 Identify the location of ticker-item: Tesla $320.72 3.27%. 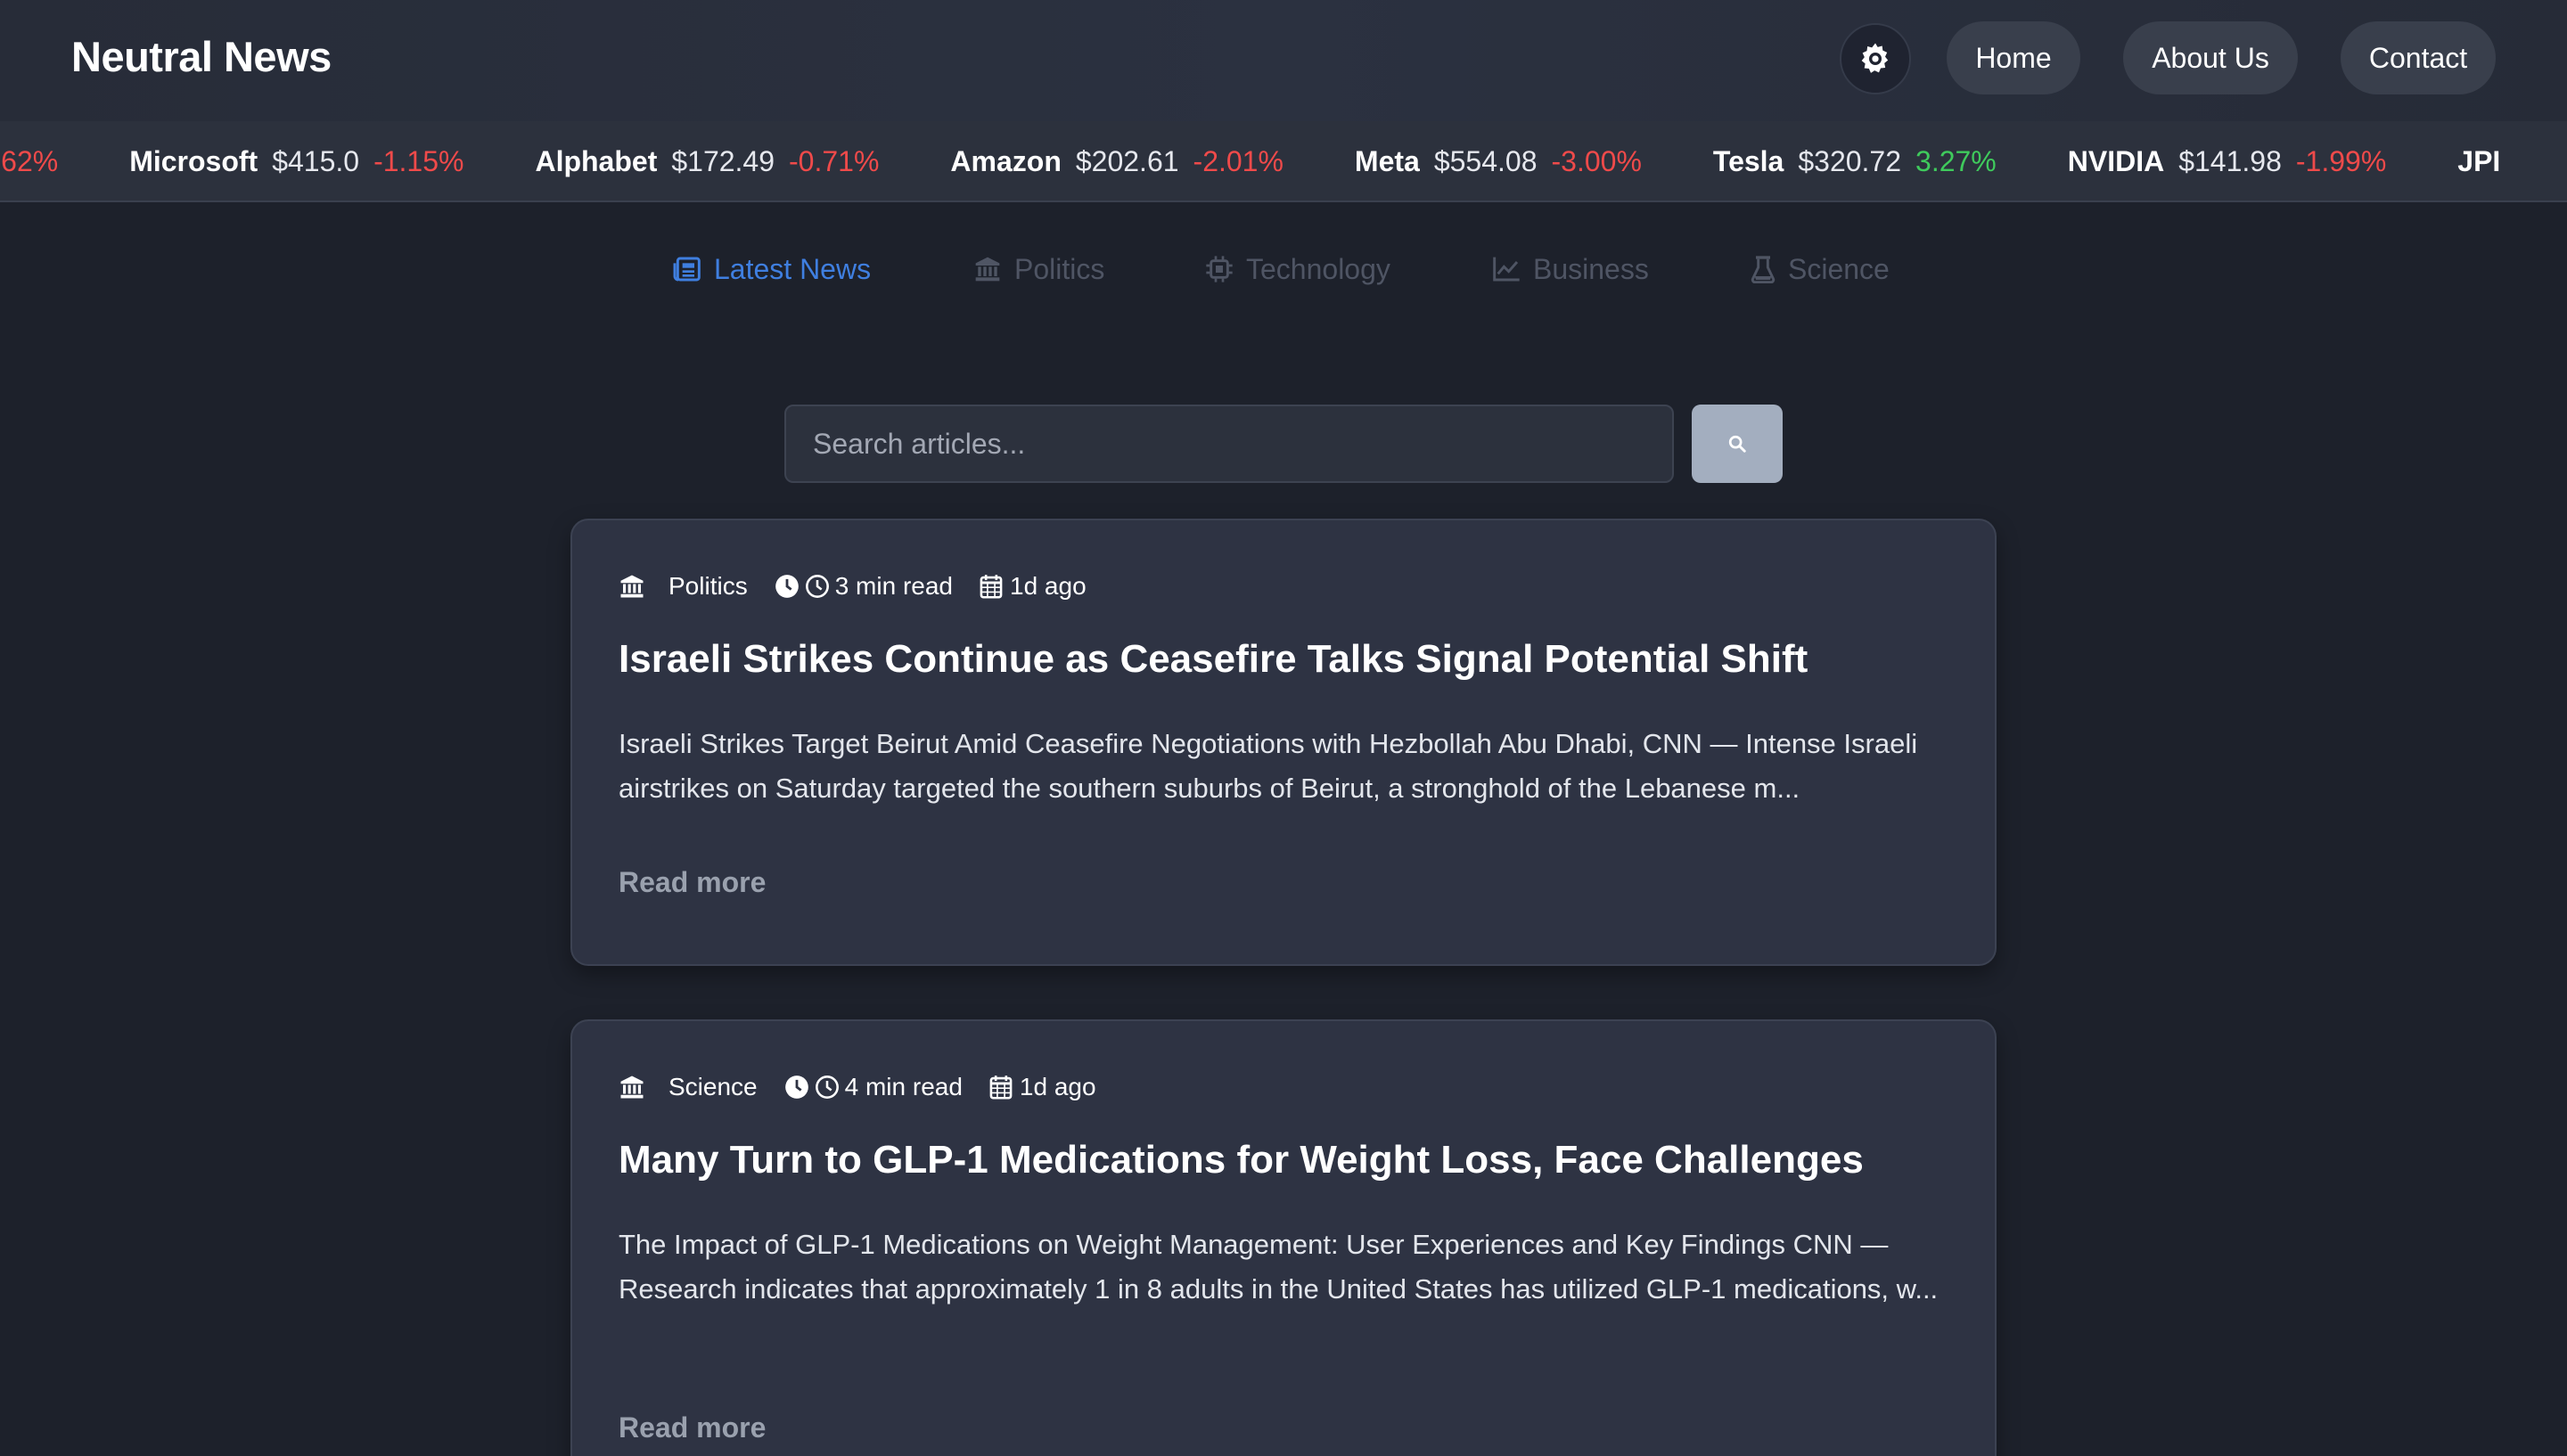
(1855, 161).